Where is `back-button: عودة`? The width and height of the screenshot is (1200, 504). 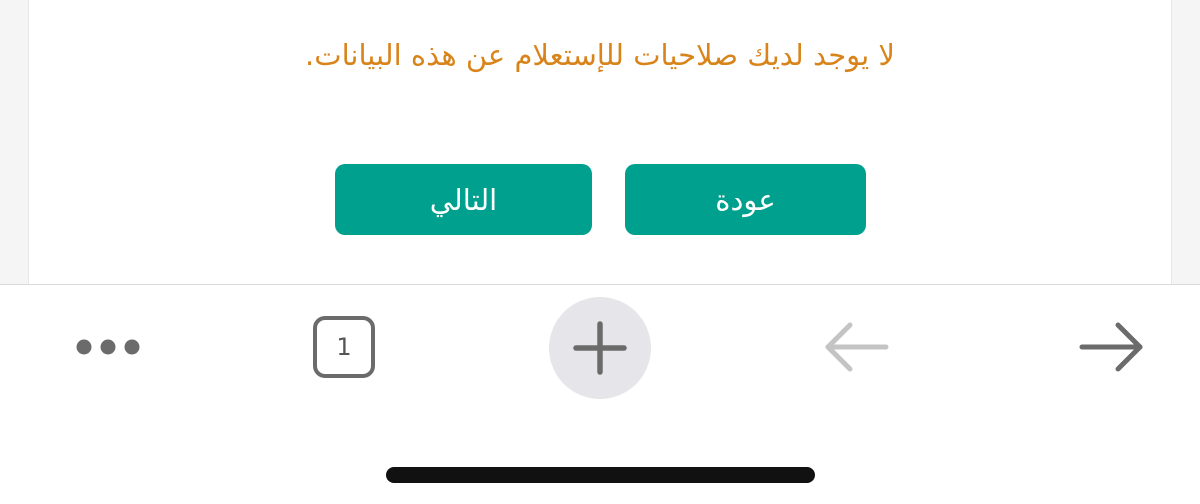 back-button: عودة is located at coordinates (745, 199).